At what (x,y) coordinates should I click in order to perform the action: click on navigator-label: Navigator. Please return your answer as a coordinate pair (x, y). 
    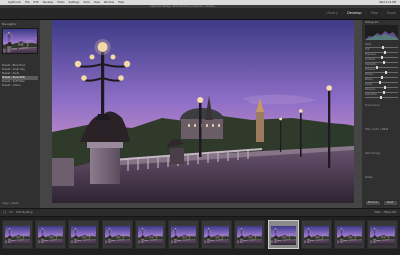
    Looking at the image, I should click on (9, 24).